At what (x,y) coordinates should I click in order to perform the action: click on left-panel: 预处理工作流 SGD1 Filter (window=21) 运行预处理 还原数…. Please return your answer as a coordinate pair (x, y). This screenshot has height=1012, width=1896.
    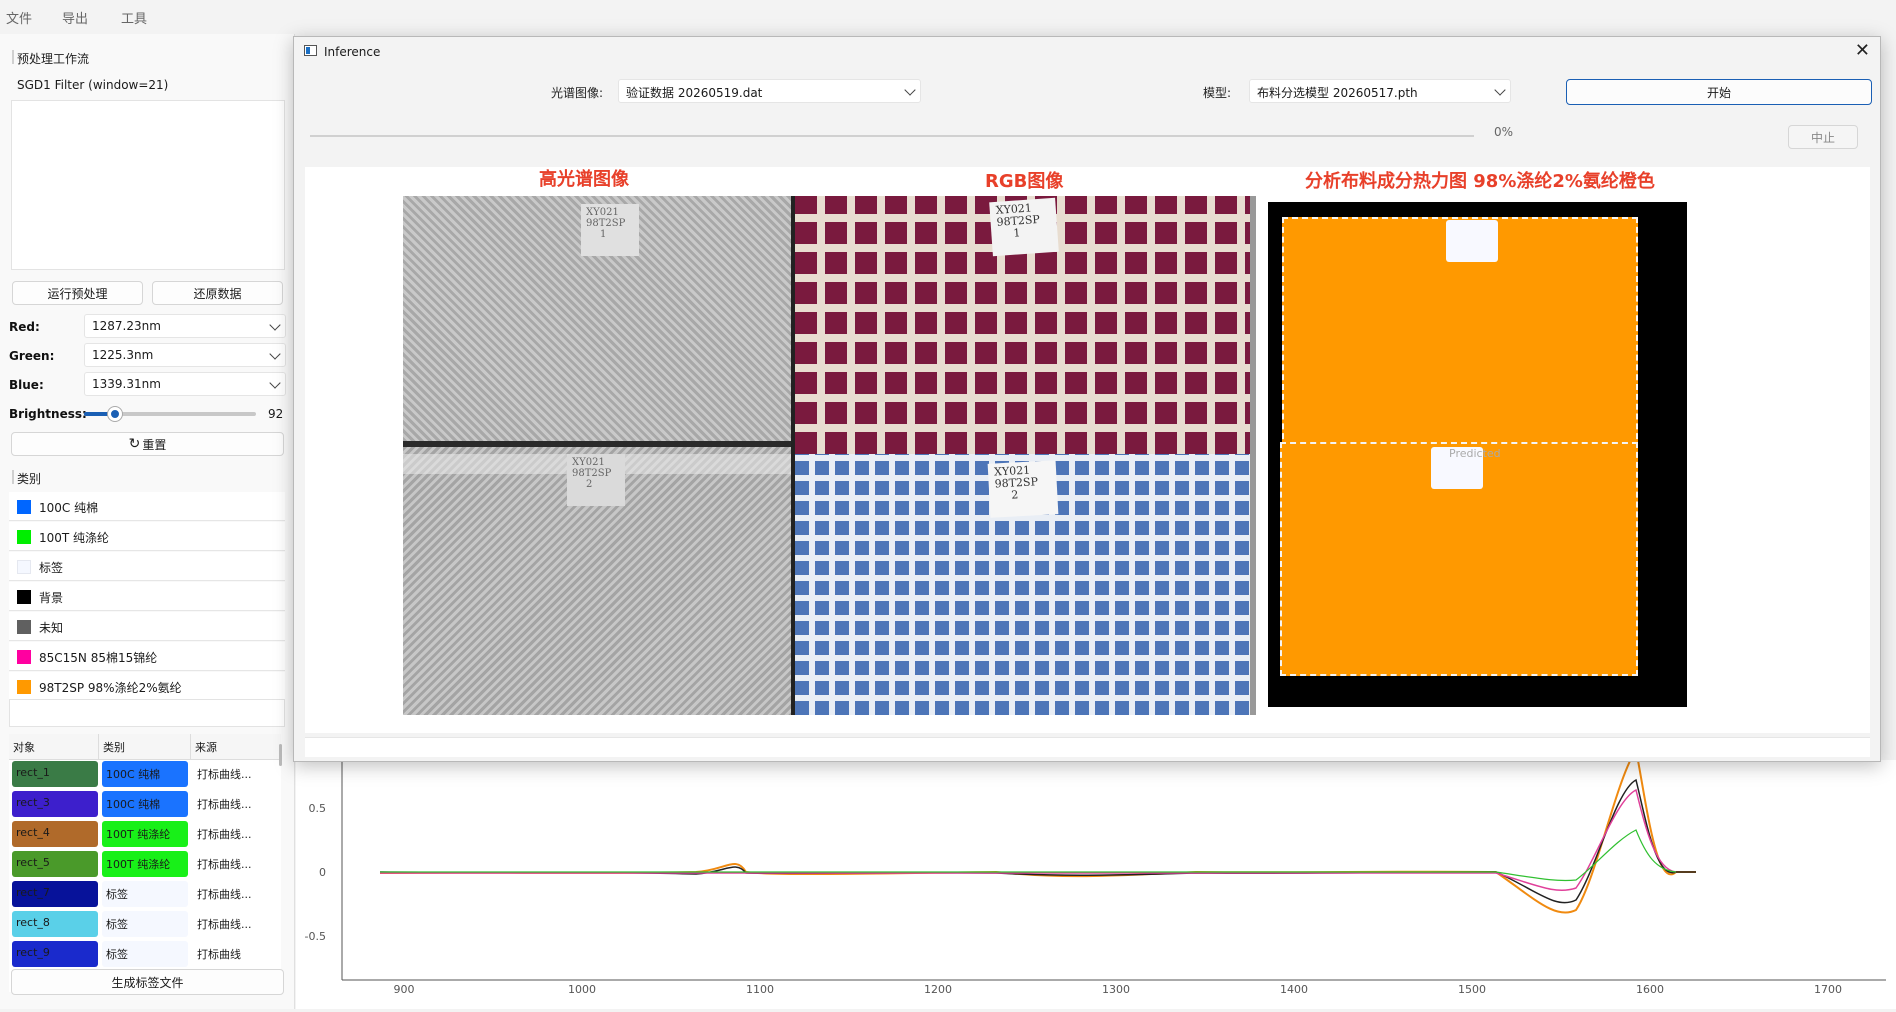
    Looking at the image, I should click on (147, 521).